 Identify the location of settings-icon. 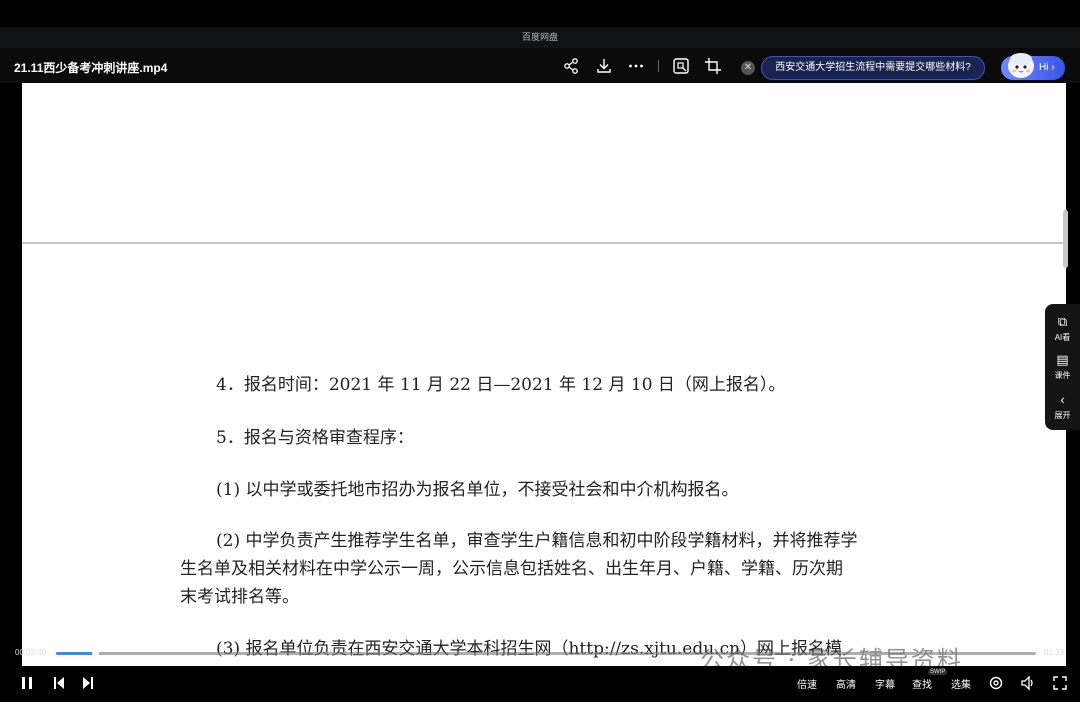
(996, 683).